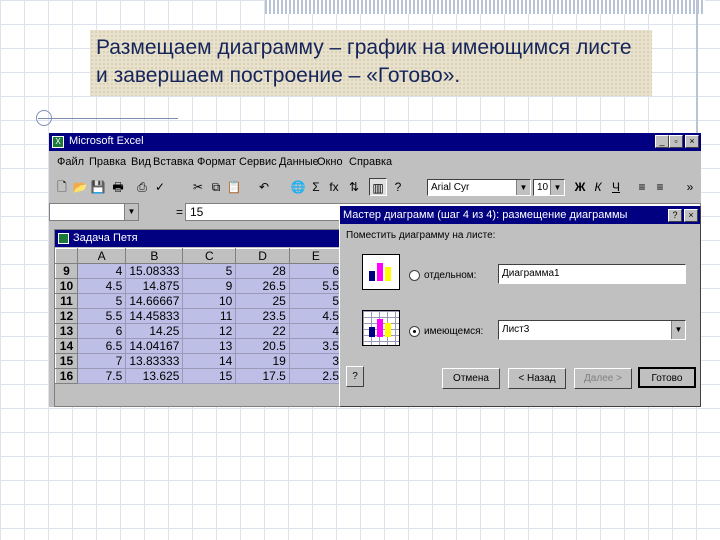 The width and height of the screenshot is (720, 540). Describe the element at coordinates (355, 376) in the screenshot. I see `office-assistant-icon: ?` at that location.